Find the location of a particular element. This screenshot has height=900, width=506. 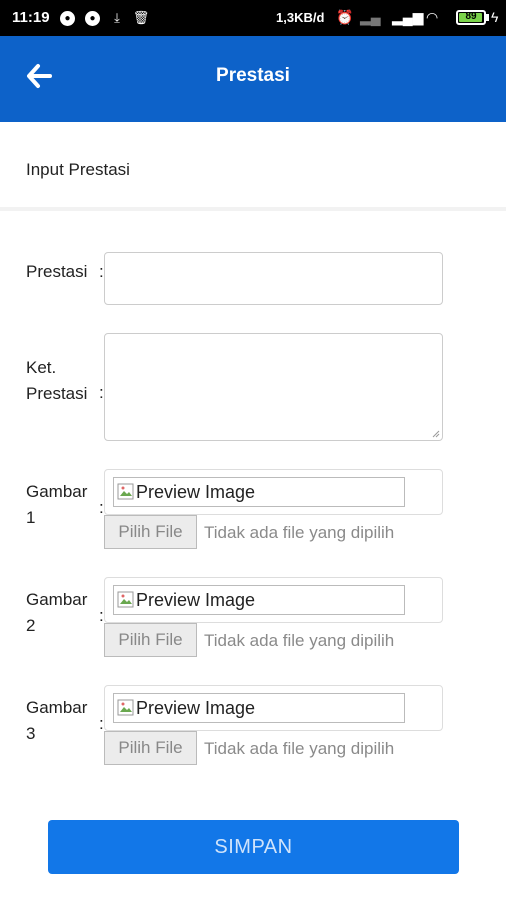

ket-label-line1: Ket. is located at coordinates (41, 367).